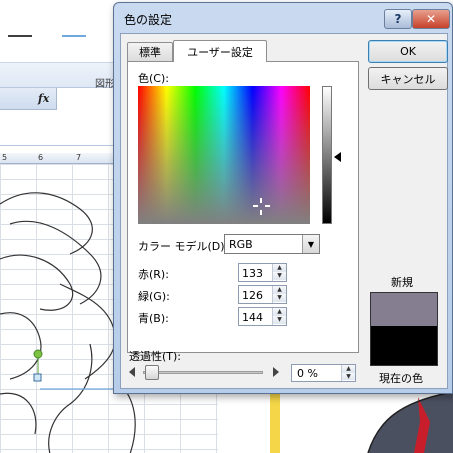 This screenshot has width=453, height=453. What do you see at coordinates (408, 51) in the screenshot?
I see `ok-button: OK` at bounding box center [408, 51].